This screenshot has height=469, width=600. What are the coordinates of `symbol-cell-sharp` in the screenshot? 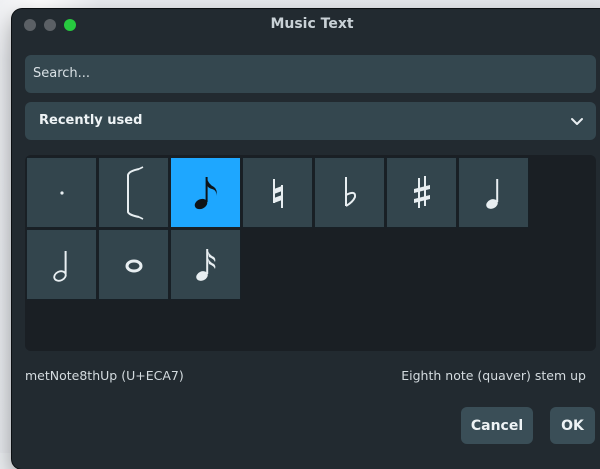 It's located at (421, 192).